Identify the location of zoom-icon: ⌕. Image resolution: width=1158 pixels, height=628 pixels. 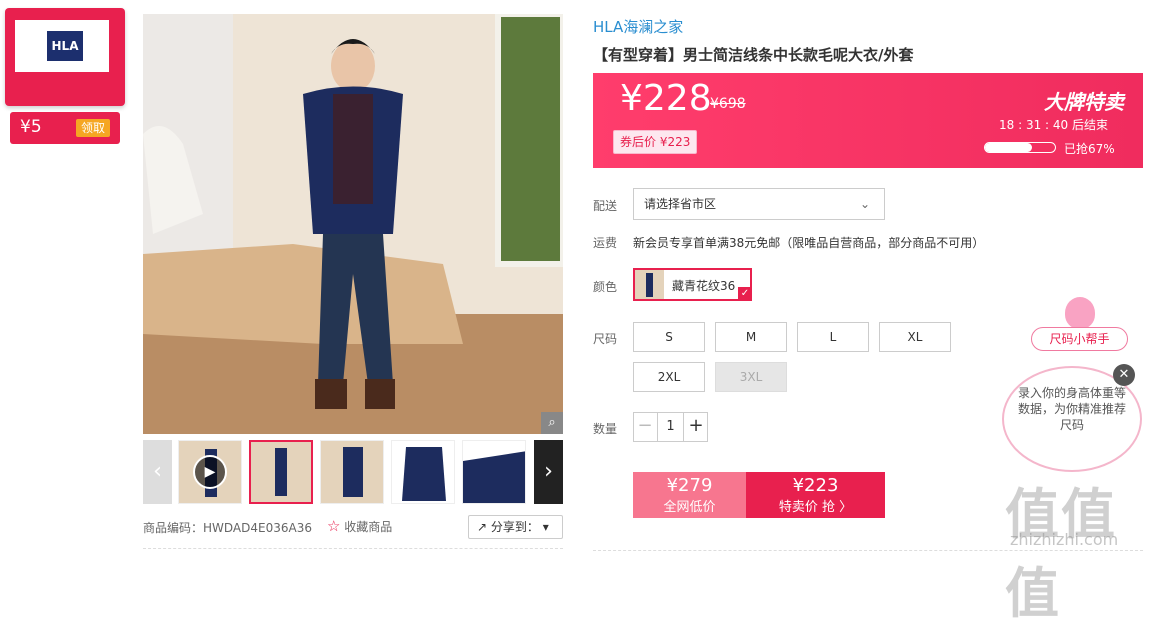
(552, 423).